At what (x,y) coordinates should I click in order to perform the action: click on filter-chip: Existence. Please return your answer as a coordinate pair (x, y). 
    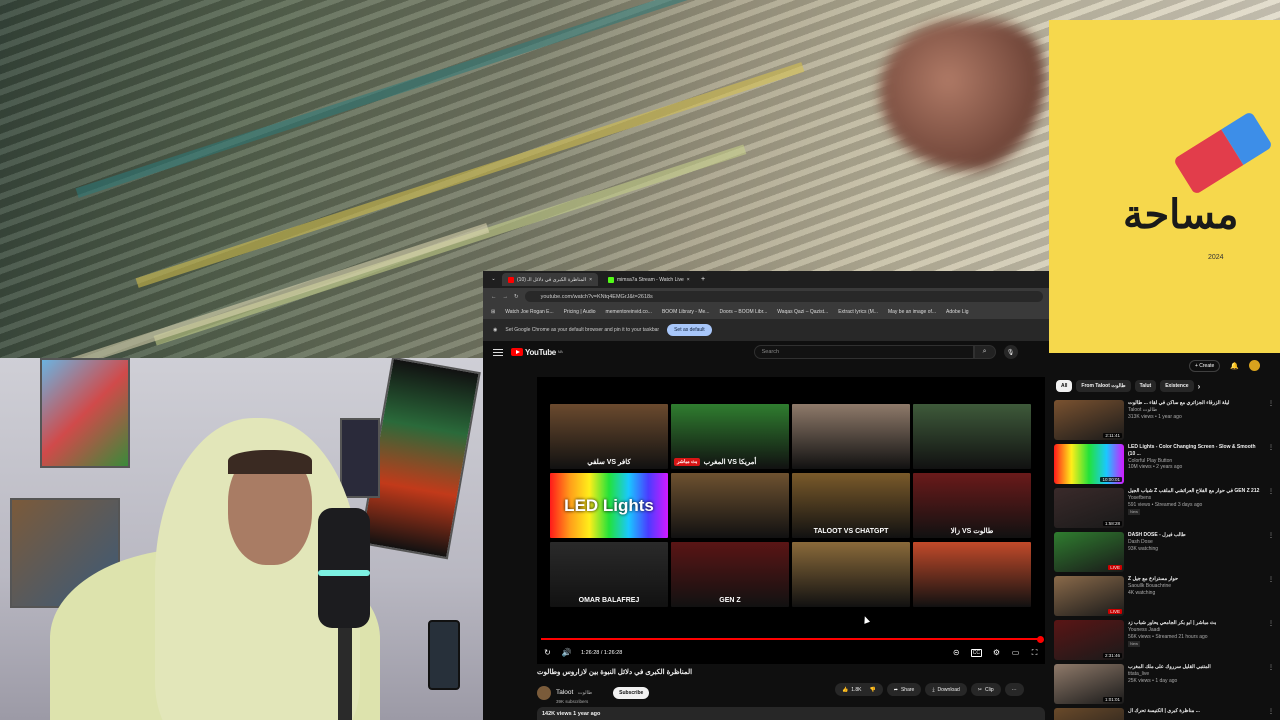
    Looking at the image, I should click on (1177, 386).